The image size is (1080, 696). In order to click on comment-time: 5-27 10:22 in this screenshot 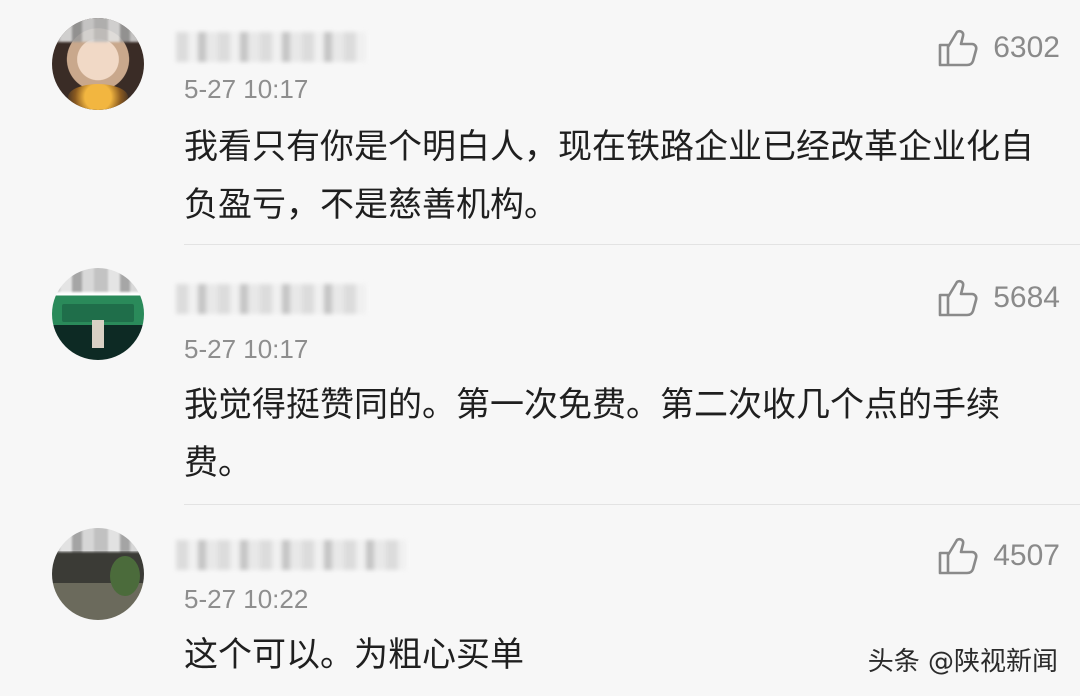, I will do `click(246, 599)`.